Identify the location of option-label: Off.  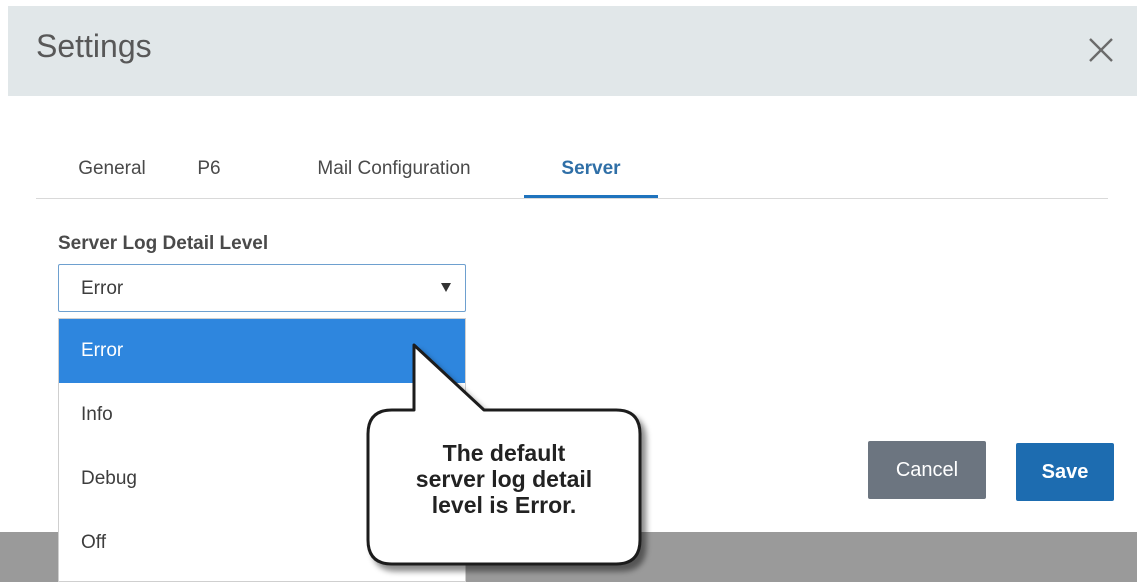
(93, 542).